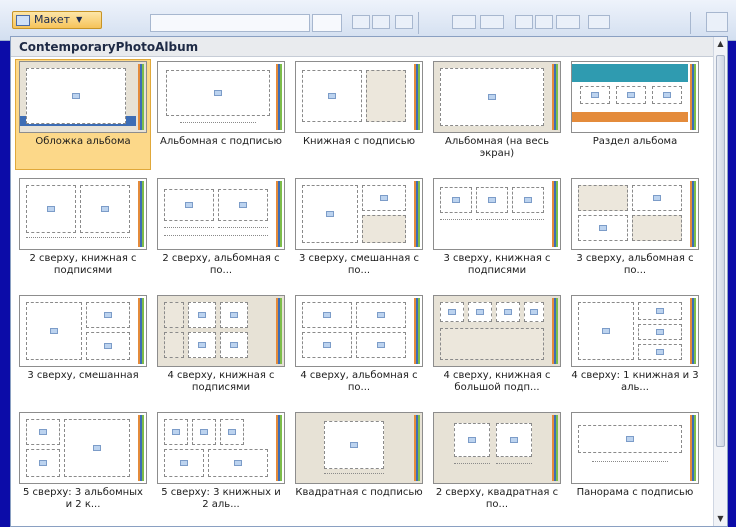  Describe the element at coordinates (630, 73) in the screenshot. I see `color-band` at that location.